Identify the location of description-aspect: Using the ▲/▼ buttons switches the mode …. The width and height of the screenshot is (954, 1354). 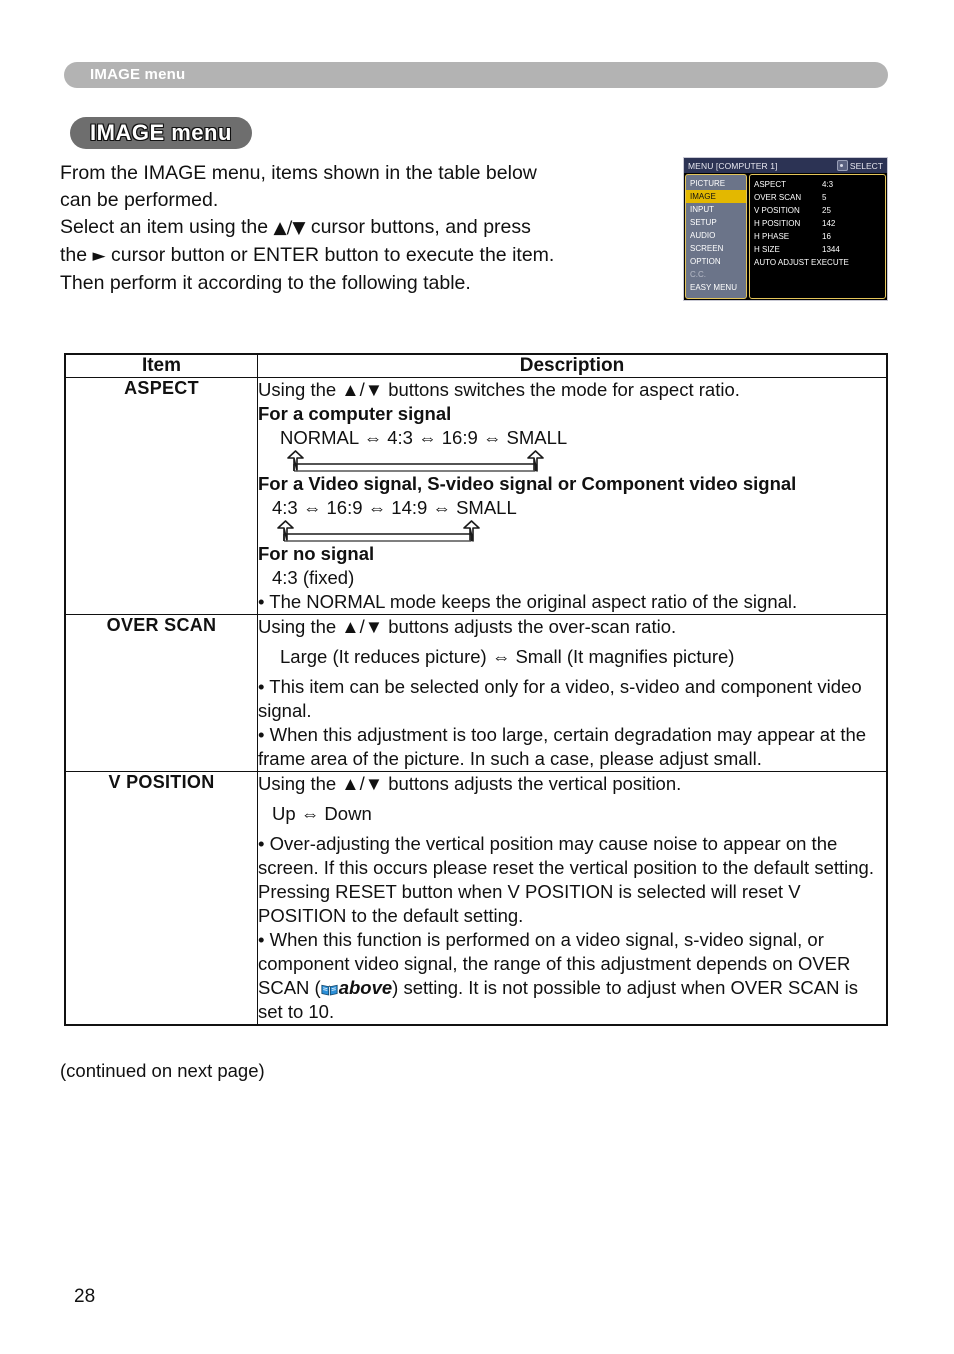
(572, 496).